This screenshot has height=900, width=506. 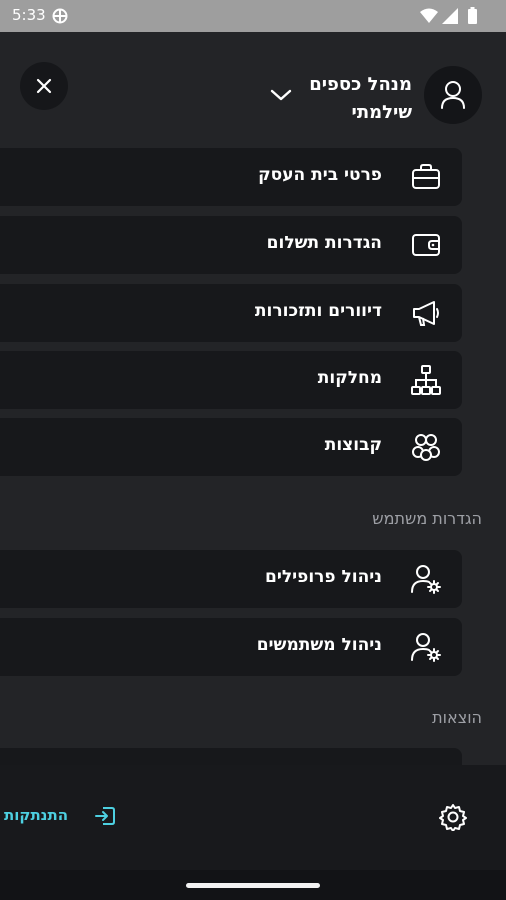 What do you see at coordinates (231, 380) in the screenshot?
I see `menu-item-departments: מחלקות` at bounding box center [231, 380].